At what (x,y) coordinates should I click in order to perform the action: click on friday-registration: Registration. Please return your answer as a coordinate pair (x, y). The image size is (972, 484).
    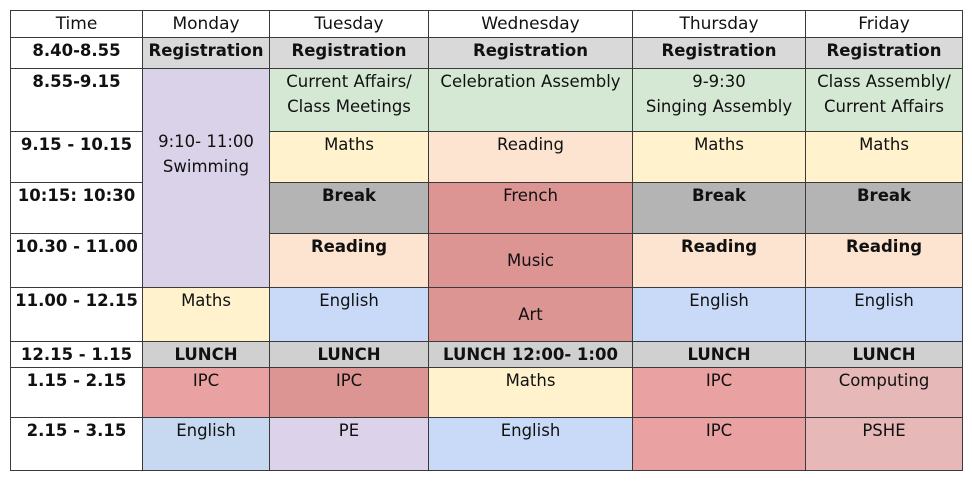
    Looking at the image, I should click on (884, 53).